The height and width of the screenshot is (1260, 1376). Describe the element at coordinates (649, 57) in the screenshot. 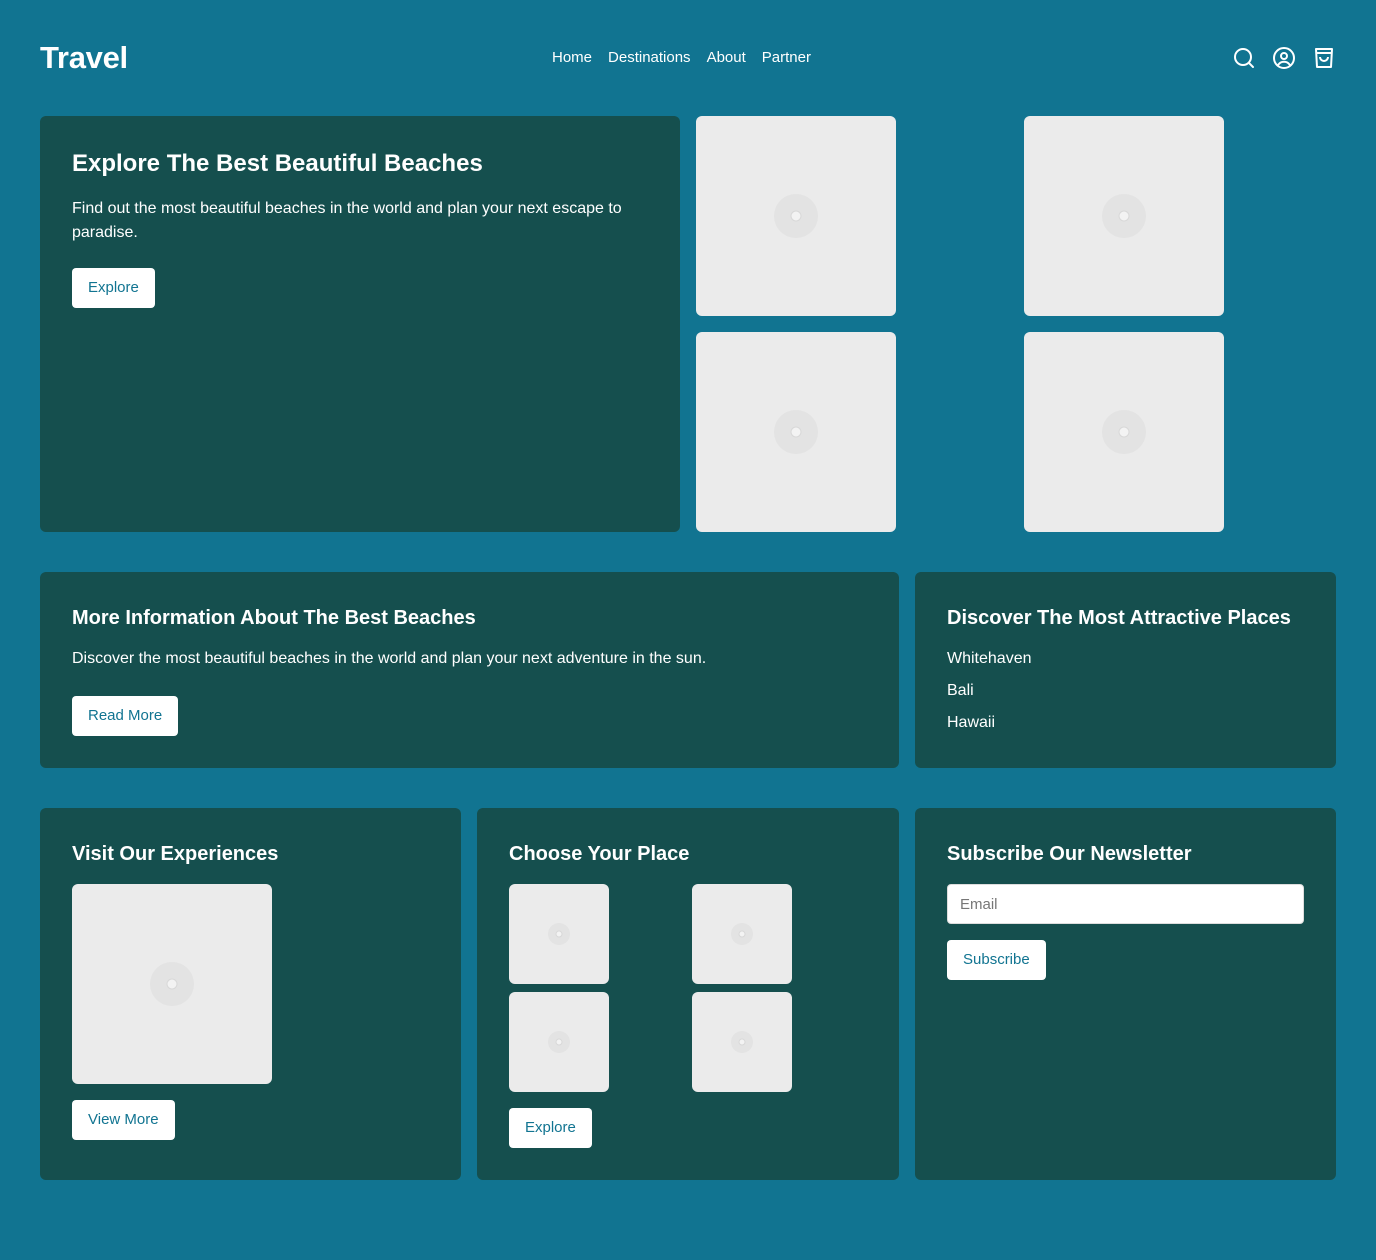

I see `nav-destinations: Destinations` at that location.